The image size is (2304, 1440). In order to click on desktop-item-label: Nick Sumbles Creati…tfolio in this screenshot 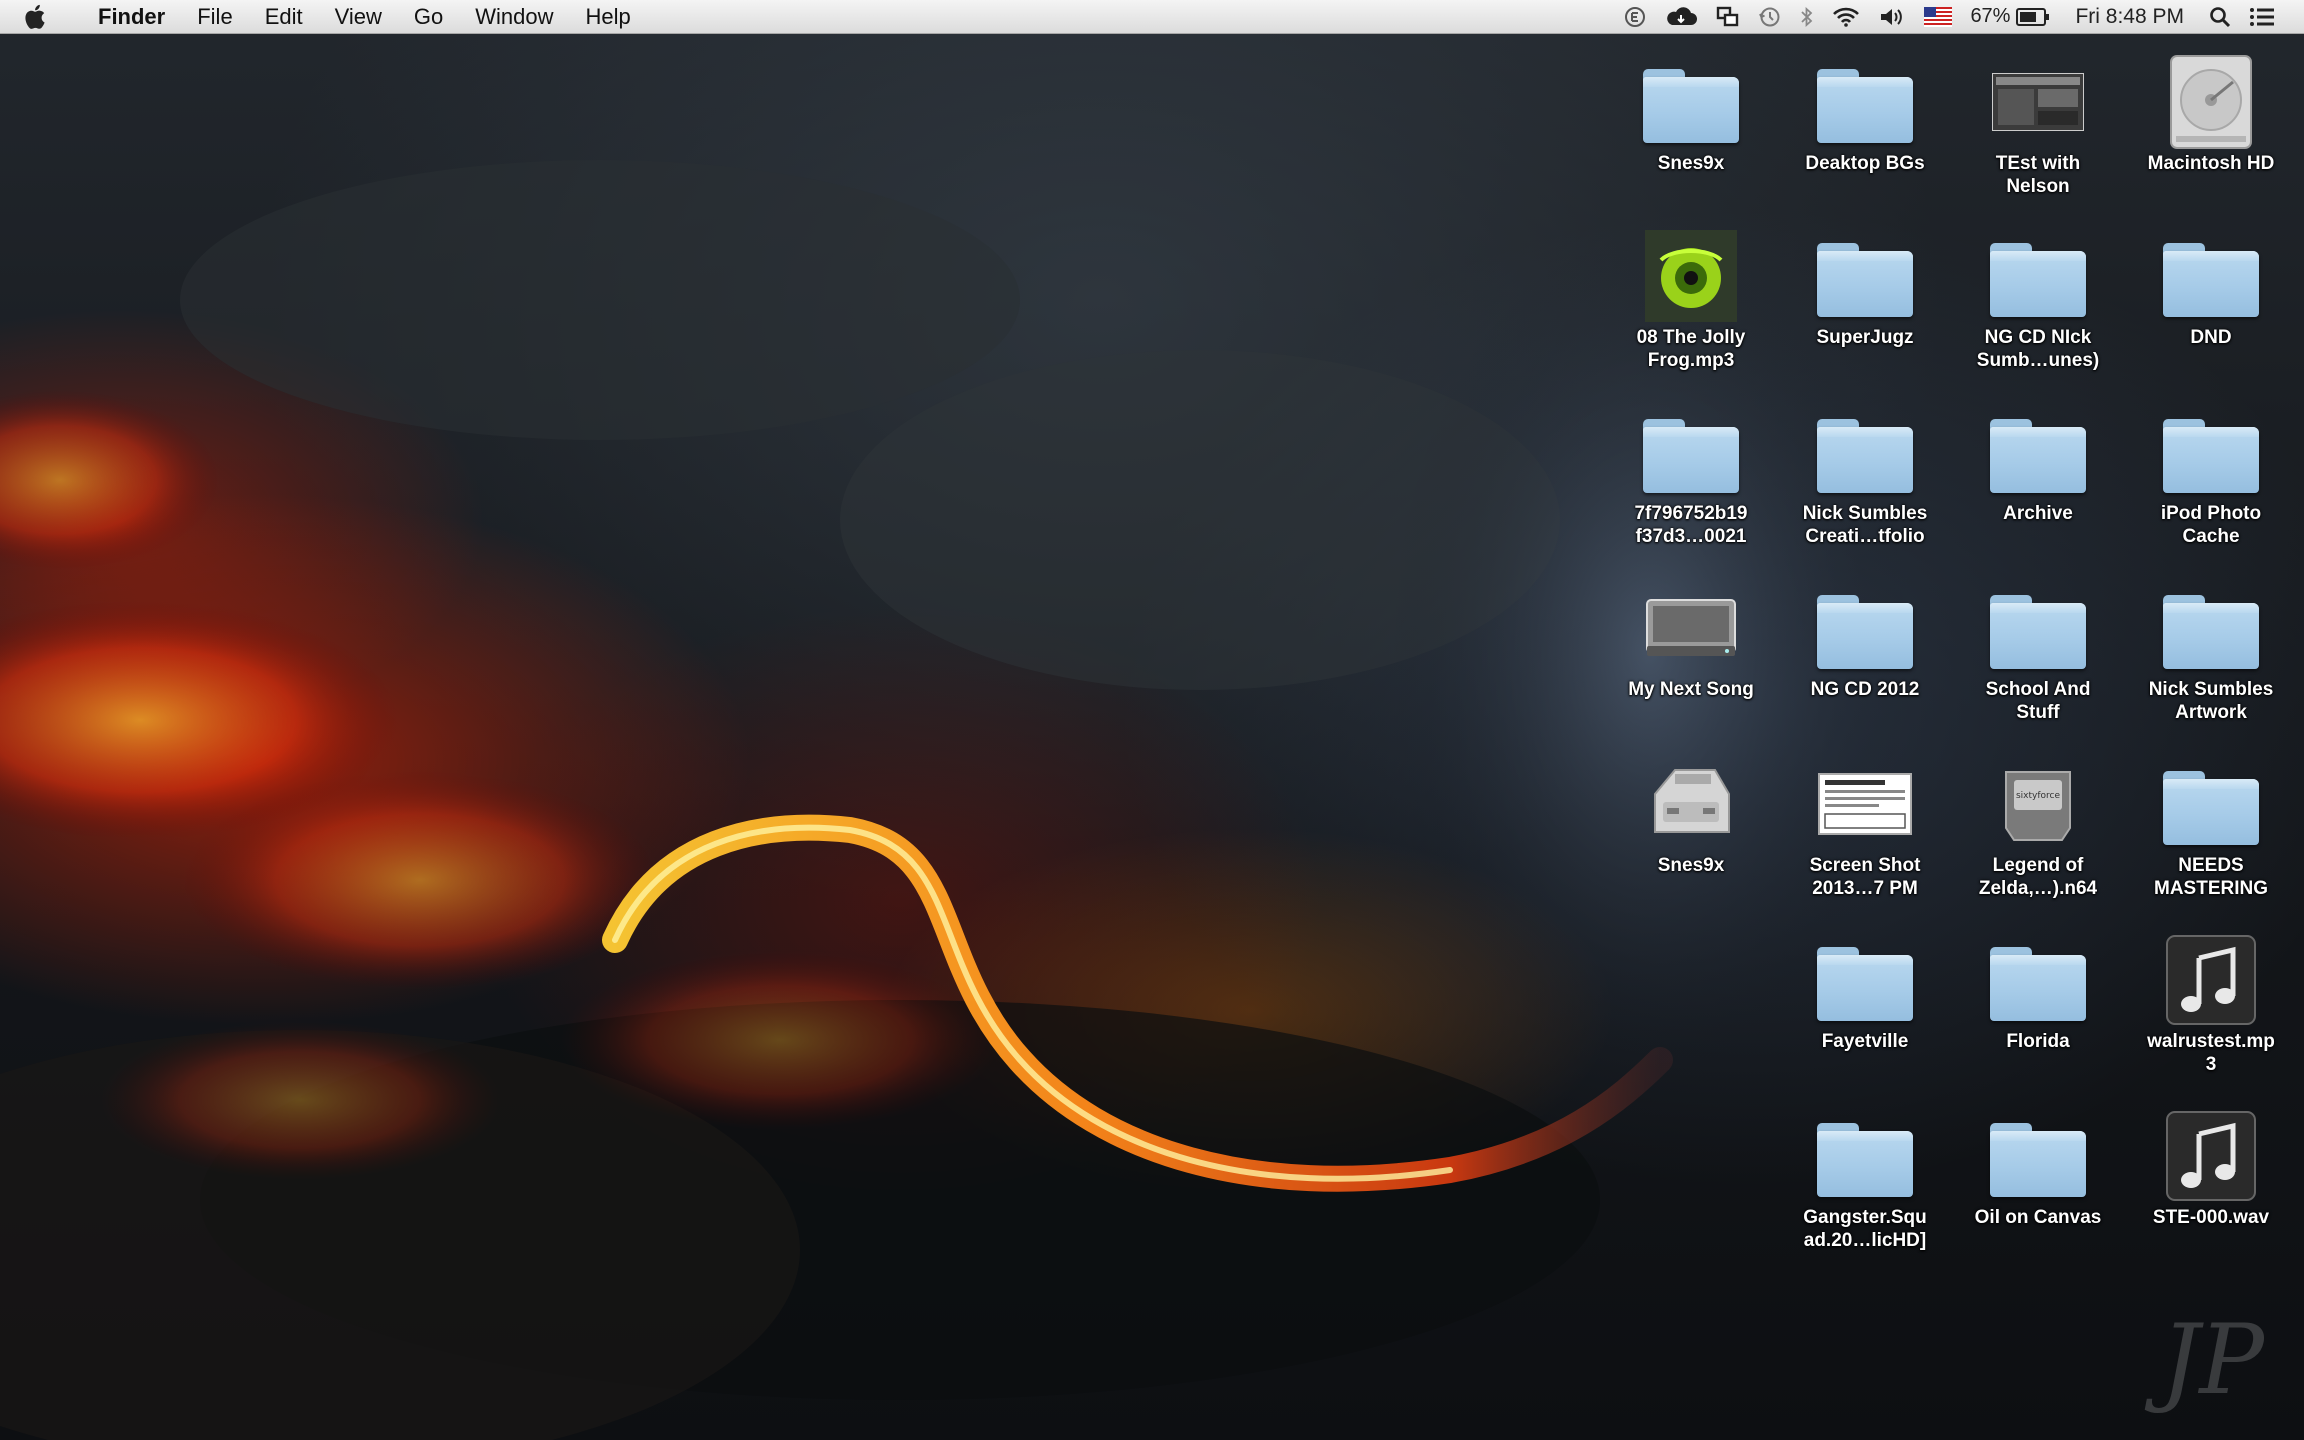, I will do `click(1865, 525)`.